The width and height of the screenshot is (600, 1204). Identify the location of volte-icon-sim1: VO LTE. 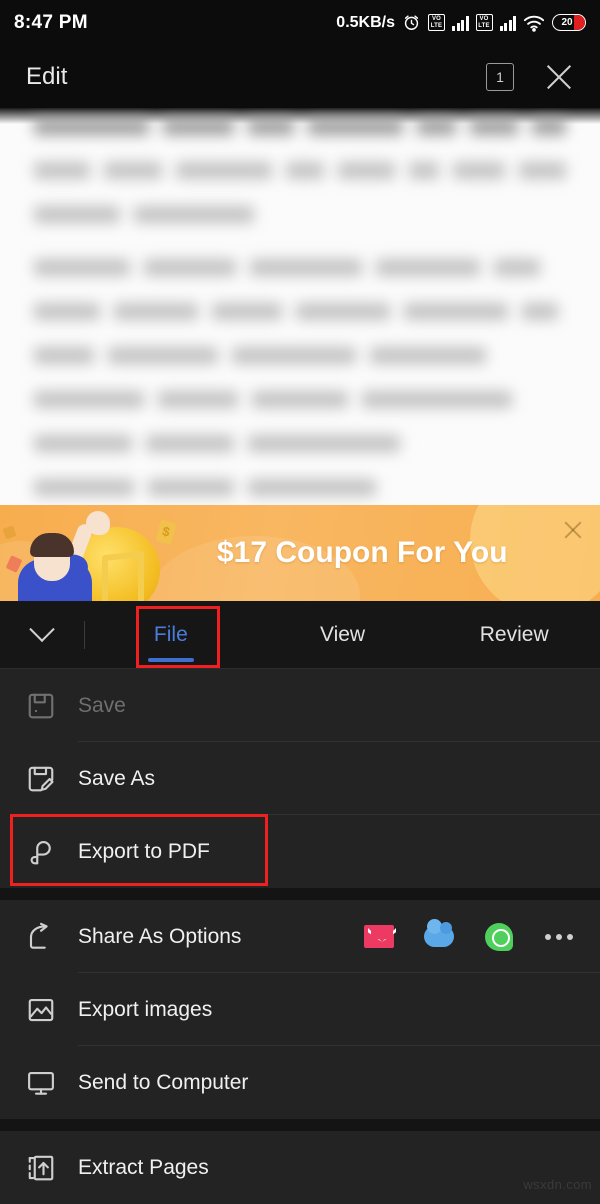
(436, 22).